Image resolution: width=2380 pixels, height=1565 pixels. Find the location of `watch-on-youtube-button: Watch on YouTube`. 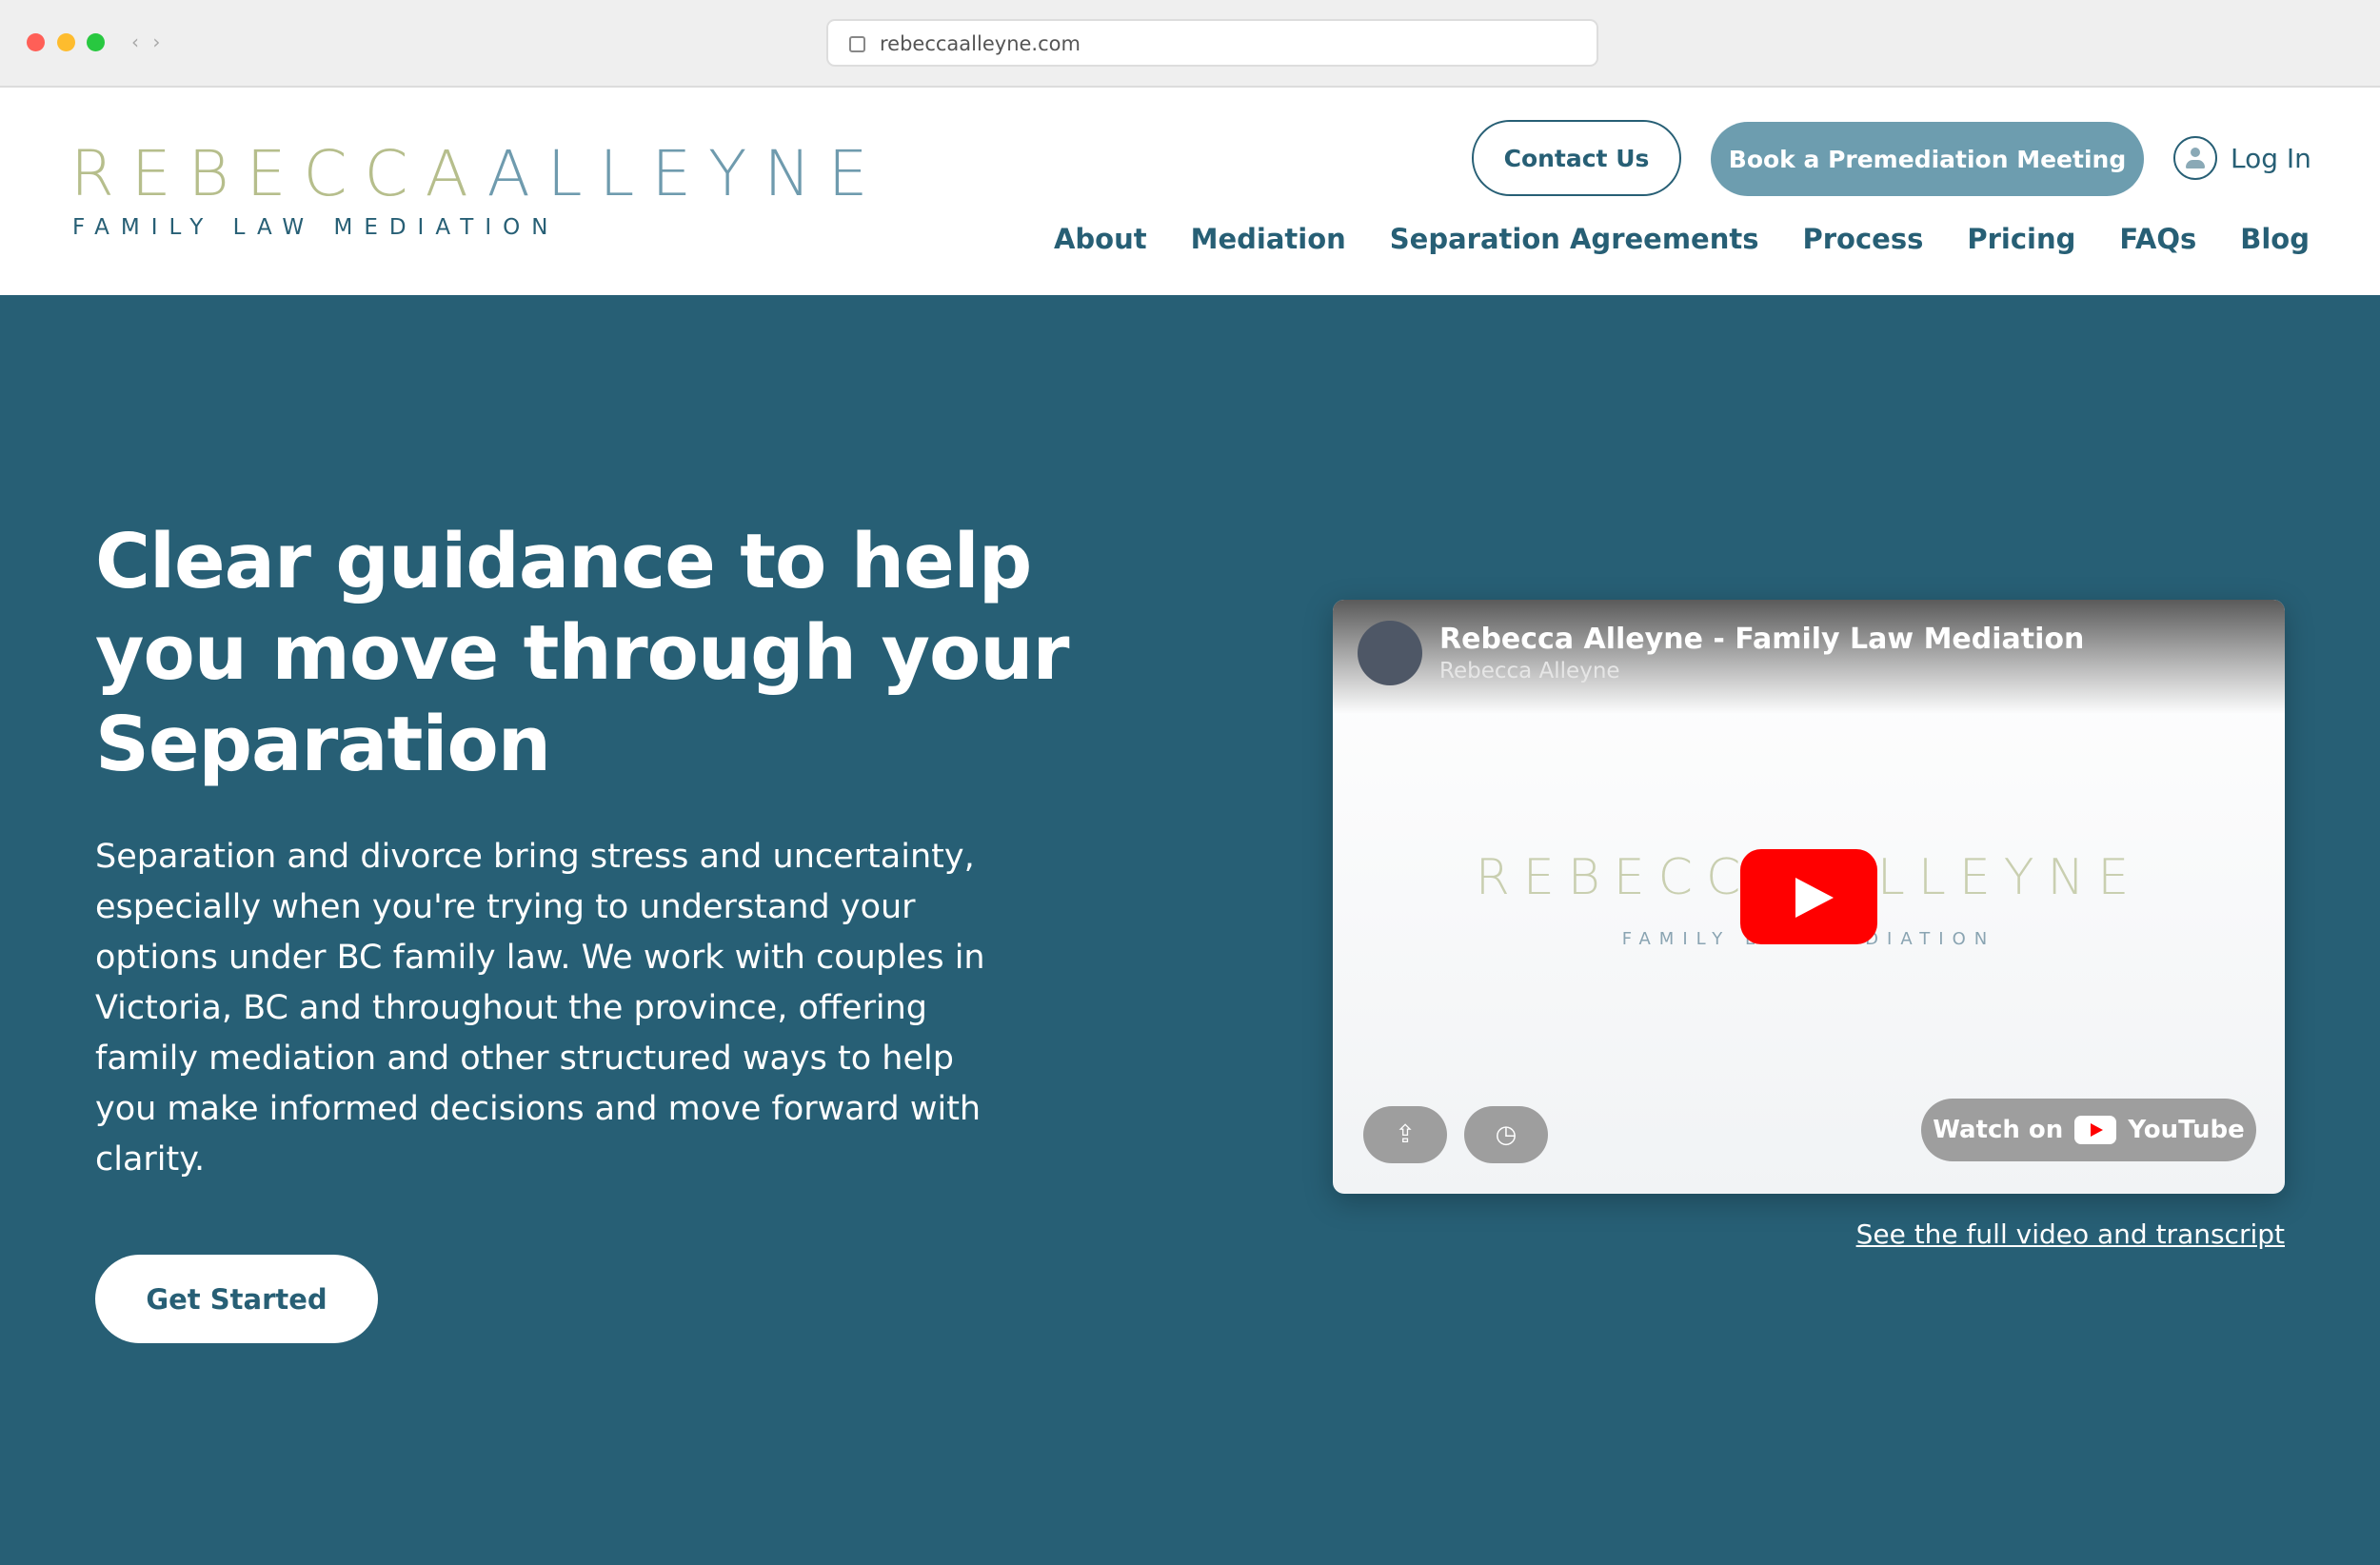

watch-on-youtube-button: Watch on YouTube is located at coordinates (2088, 1130).